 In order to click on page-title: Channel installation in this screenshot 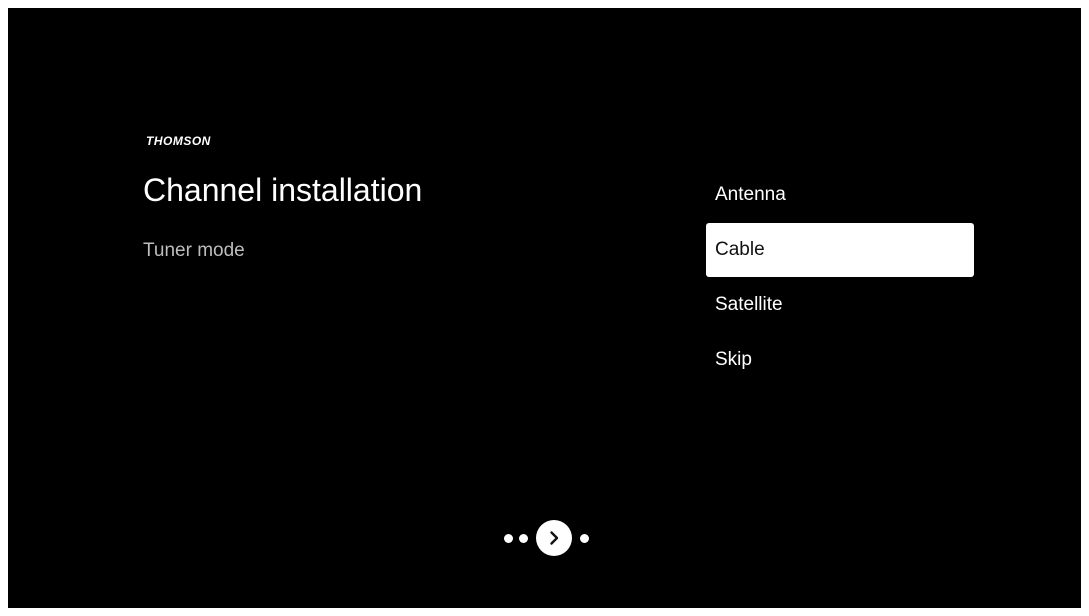, I will do `click(283, 190)`.